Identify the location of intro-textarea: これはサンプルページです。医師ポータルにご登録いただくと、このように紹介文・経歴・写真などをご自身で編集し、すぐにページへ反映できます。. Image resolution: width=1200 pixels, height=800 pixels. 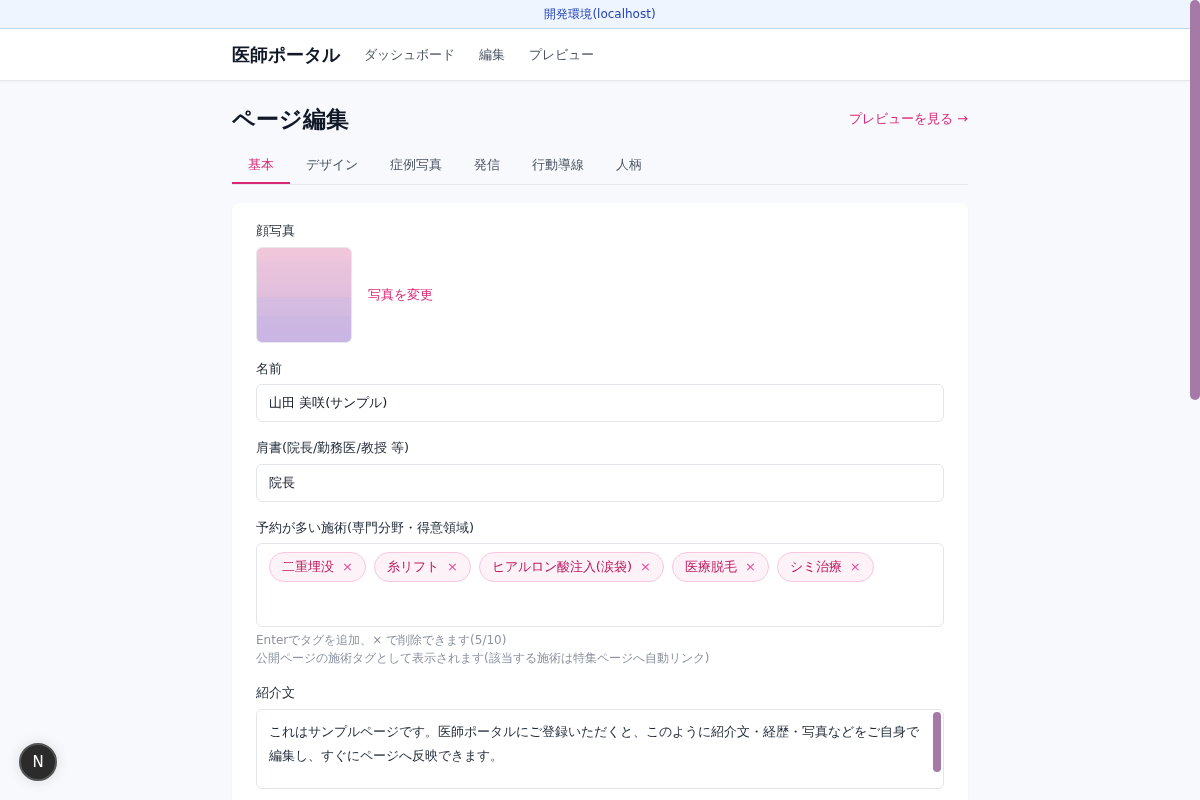
(600, 748).